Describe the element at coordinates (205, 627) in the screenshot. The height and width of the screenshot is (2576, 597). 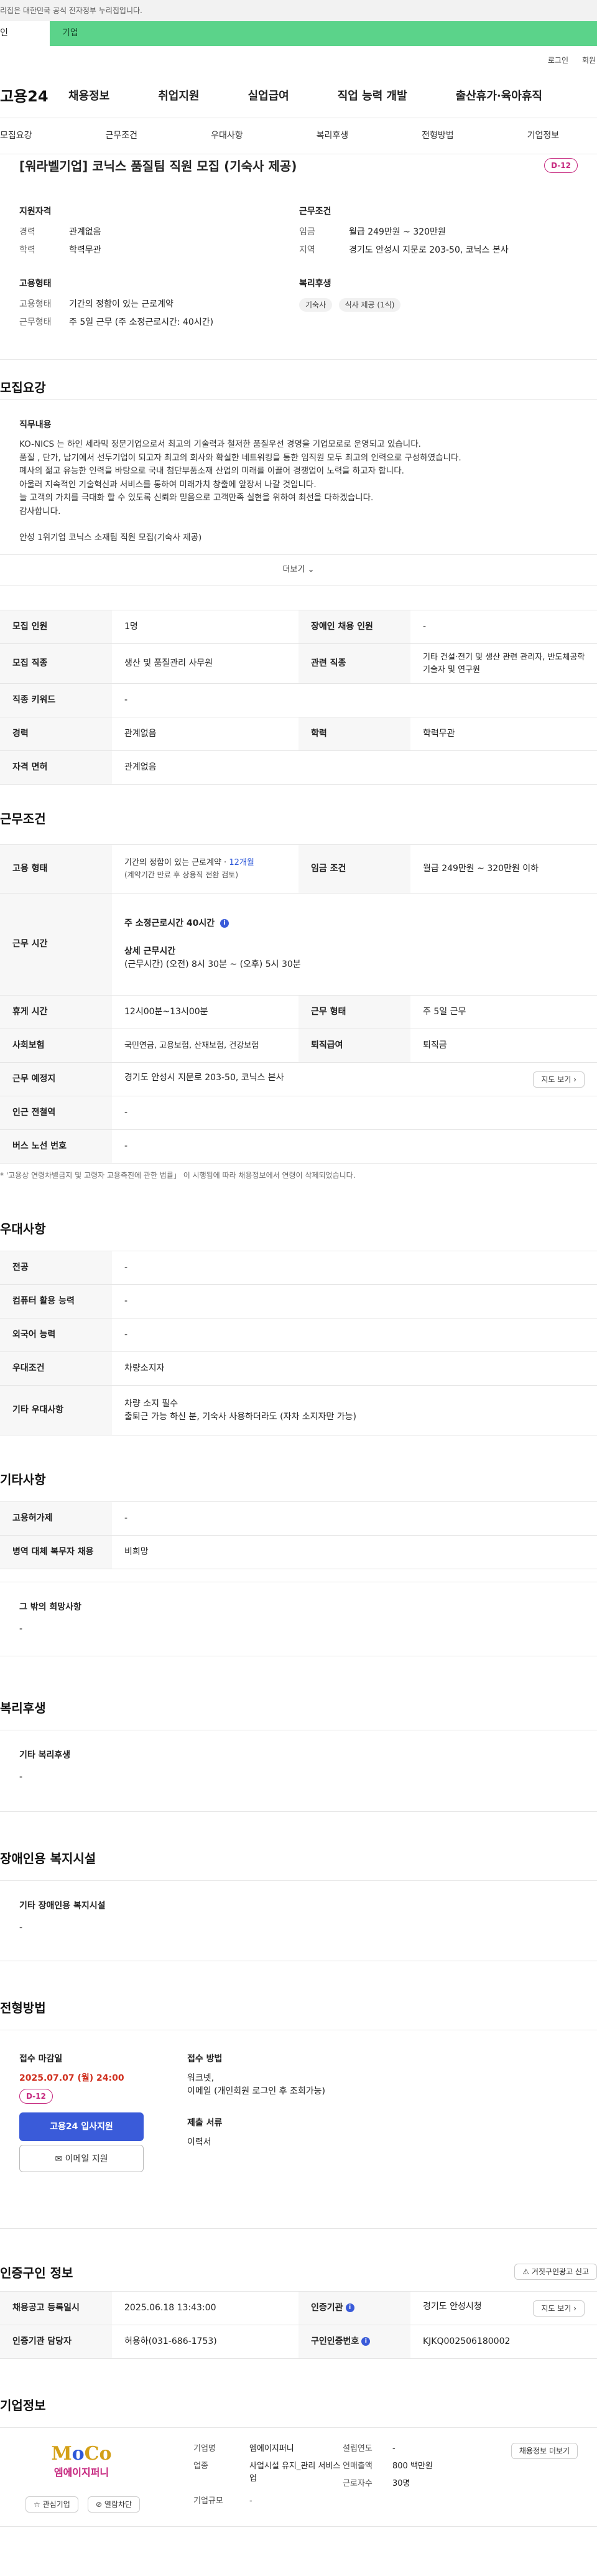
I see `cell-value: 1명` at that location.